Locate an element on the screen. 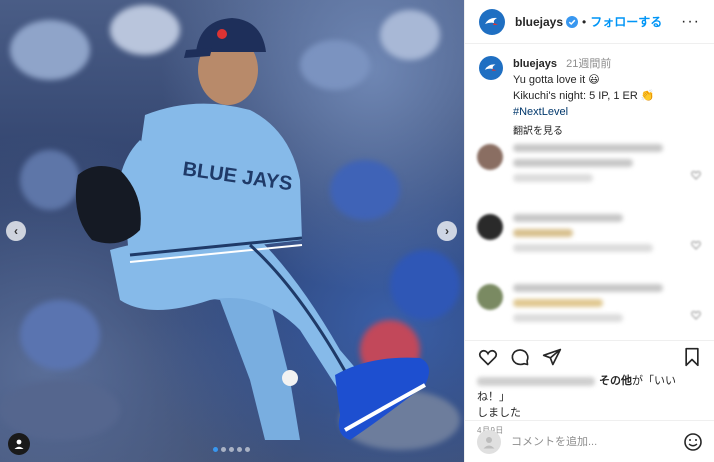  more-options-icon: ··· is located at coordinates (690, 22).